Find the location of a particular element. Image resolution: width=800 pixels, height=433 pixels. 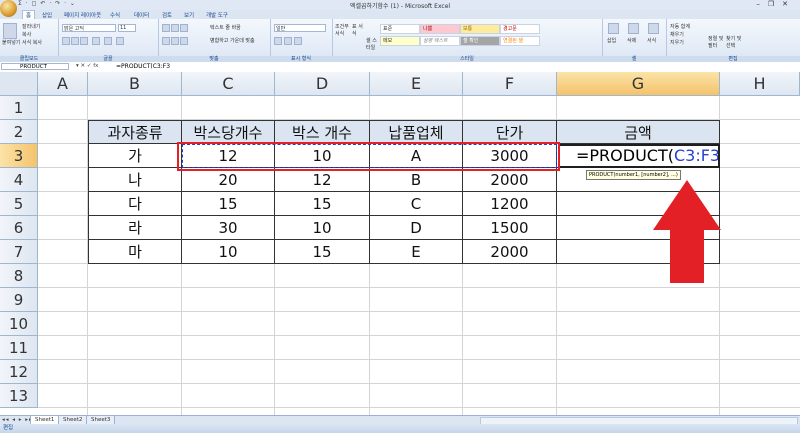

border-icon is located at coordinates (96, 41).